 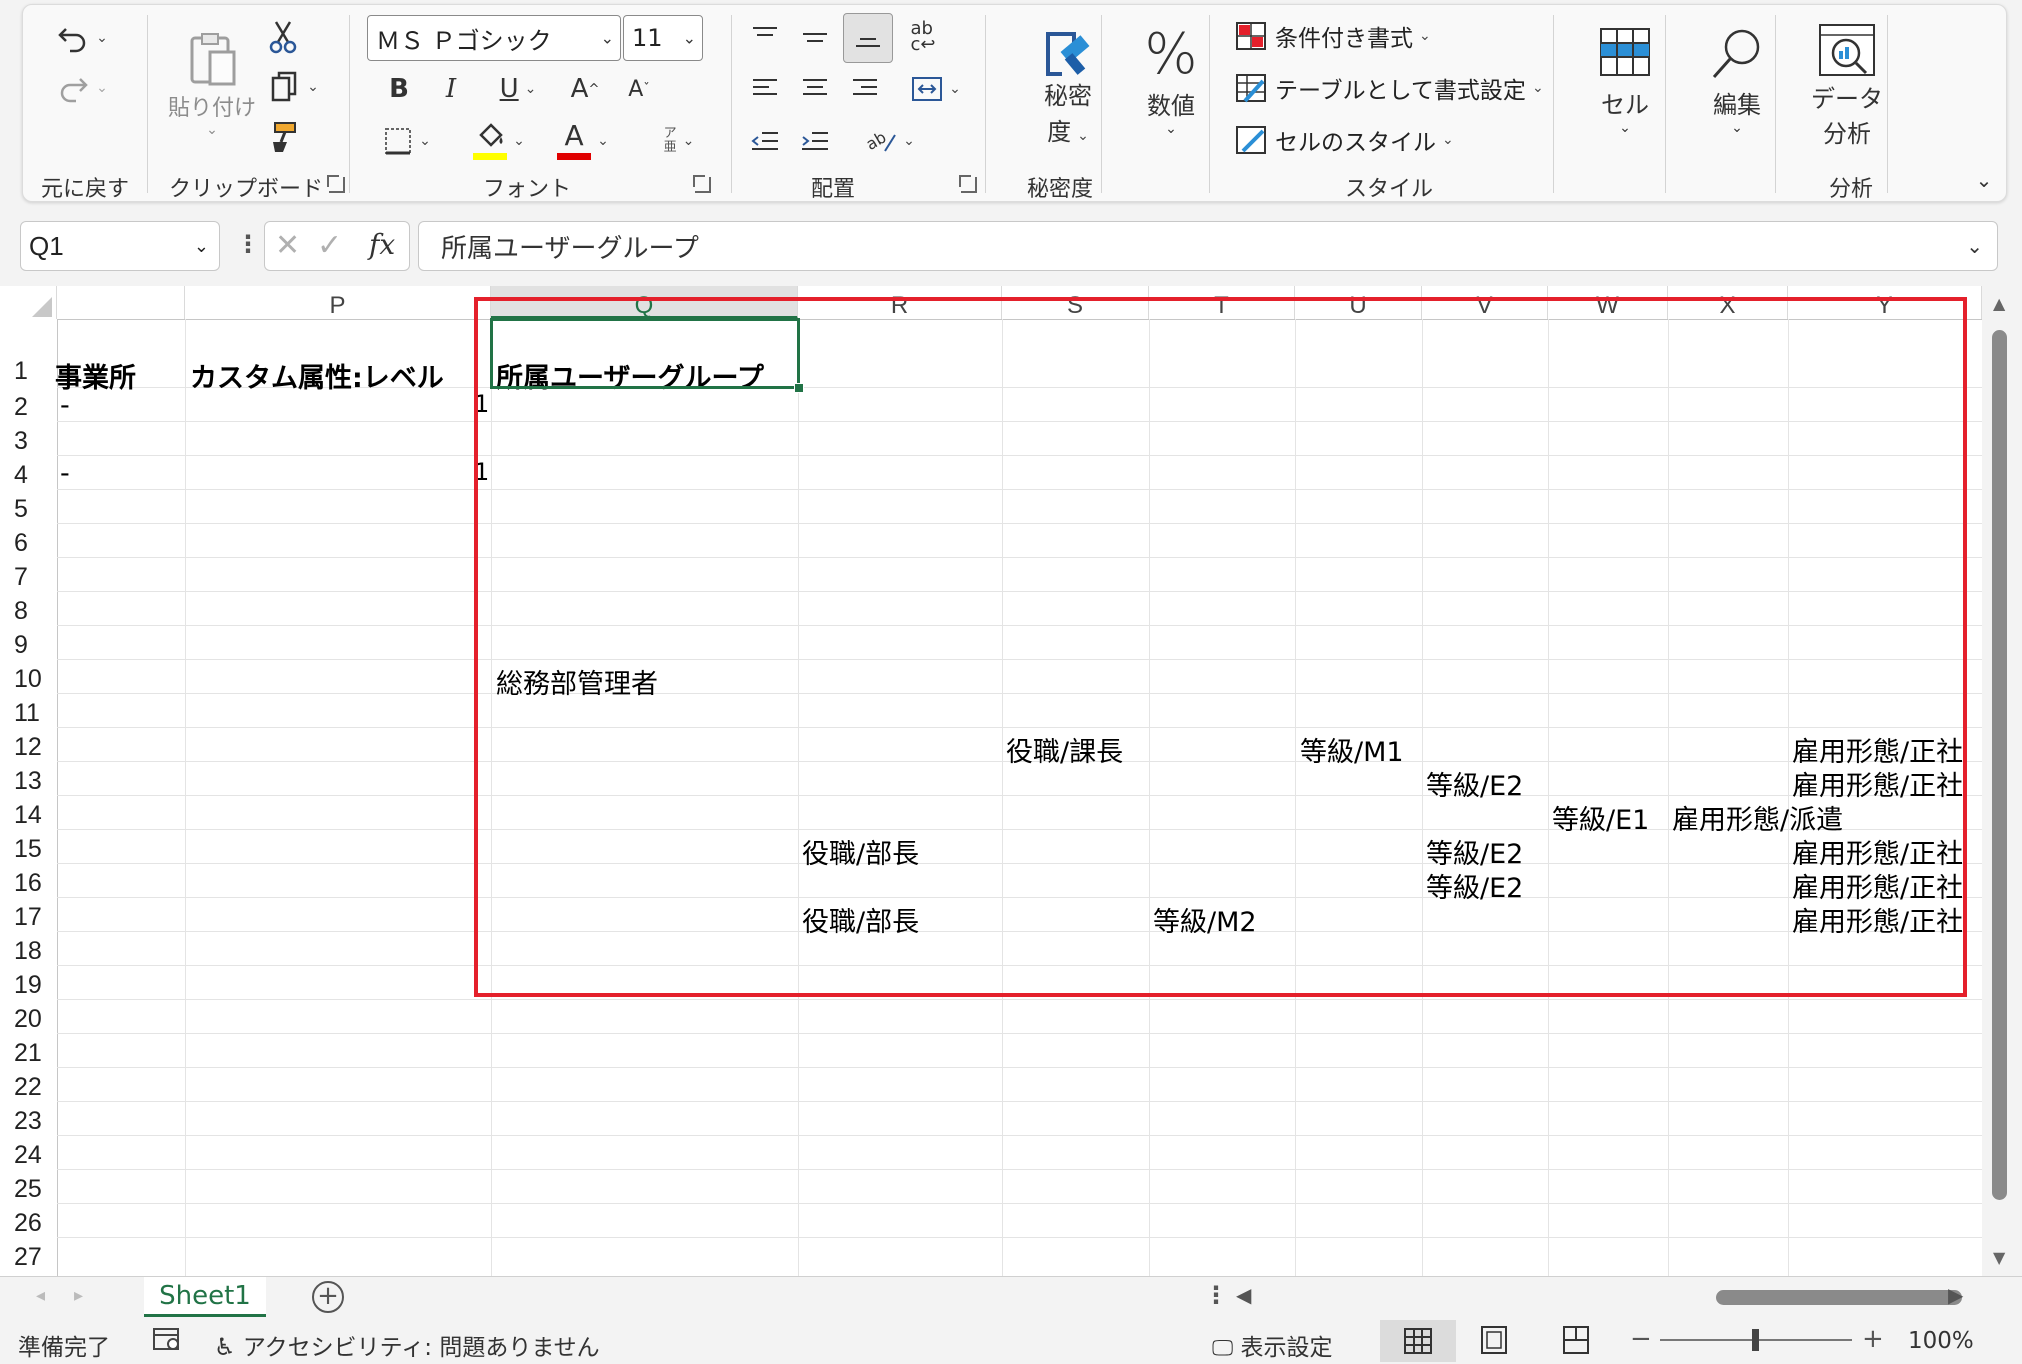 I want to click on scroll-tabs-left-icon: ◂, so click(x=40, y=1295).